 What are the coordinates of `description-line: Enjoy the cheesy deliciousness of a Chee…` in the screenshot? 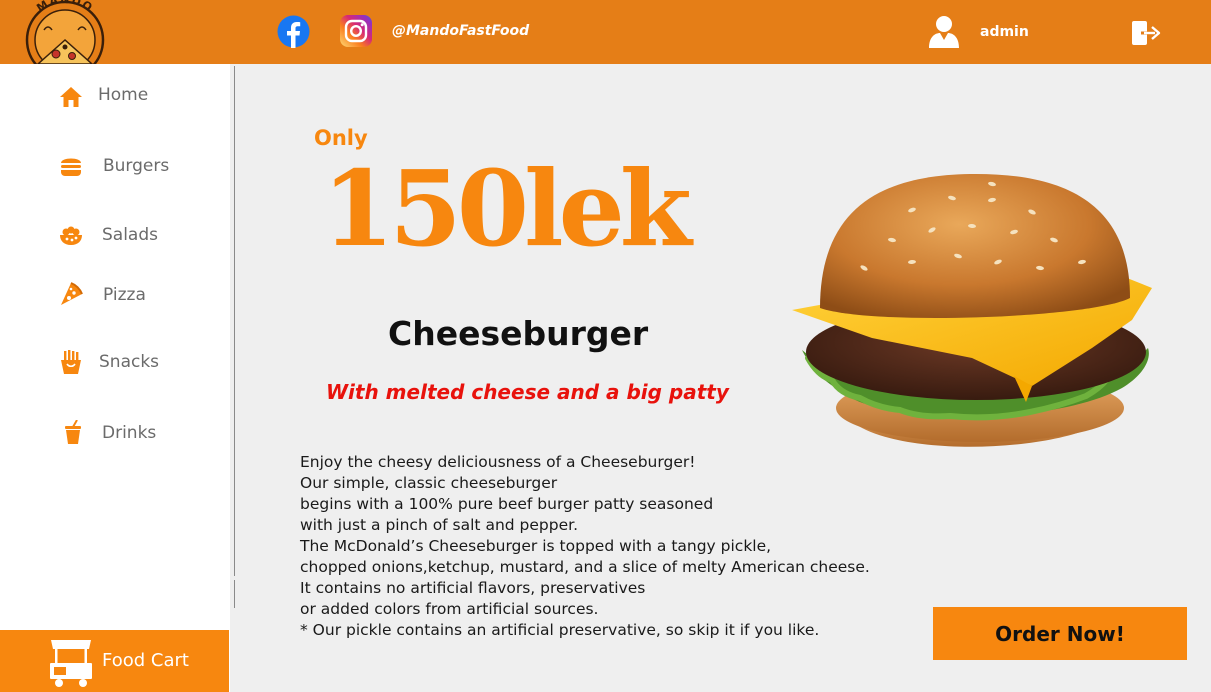 It's located at (498, 462).